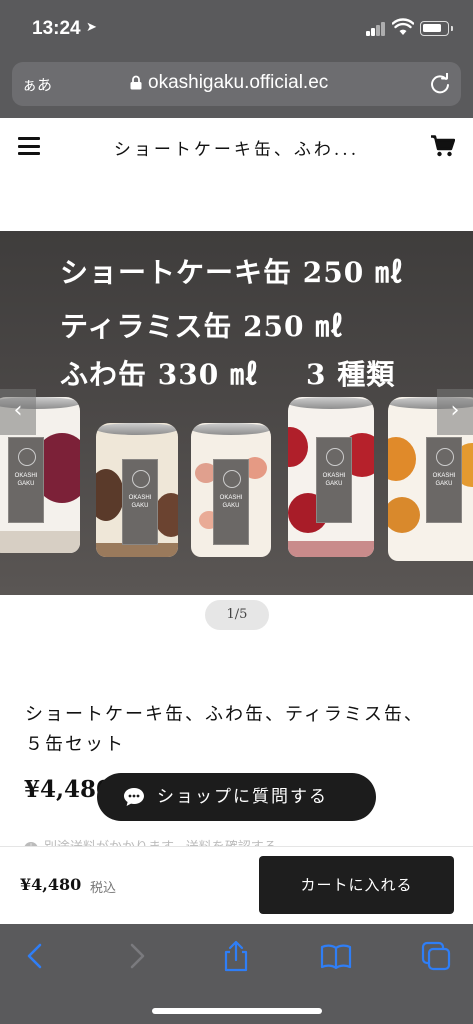 The image size is (473, 1024). What do you see at coordinates (376, 29) in the screenshot?
I see `cellular-signal-icon` at bounding box center [376, 29].